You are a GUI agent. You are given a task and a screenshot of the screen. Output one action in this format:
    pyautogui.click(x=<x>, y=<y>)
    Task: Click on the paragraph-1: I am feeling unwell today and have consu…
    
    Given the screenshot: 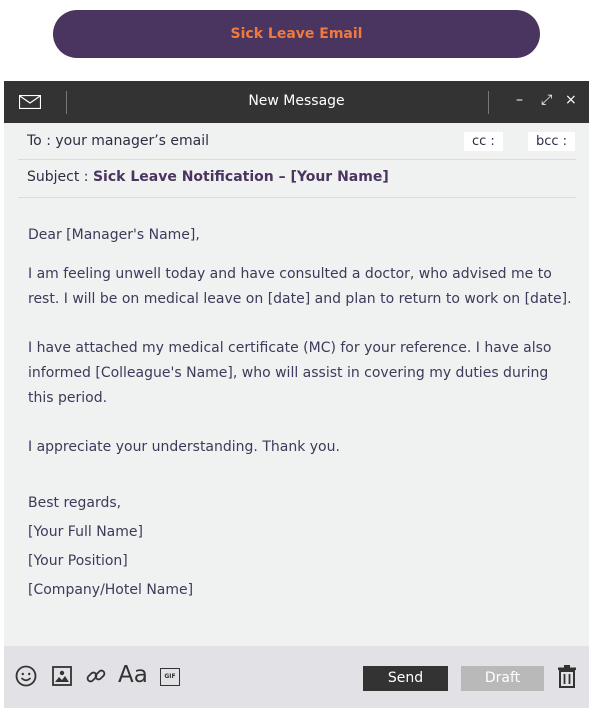 What is the action you would take?
    pyautogui.click(x=300, y=286)
    